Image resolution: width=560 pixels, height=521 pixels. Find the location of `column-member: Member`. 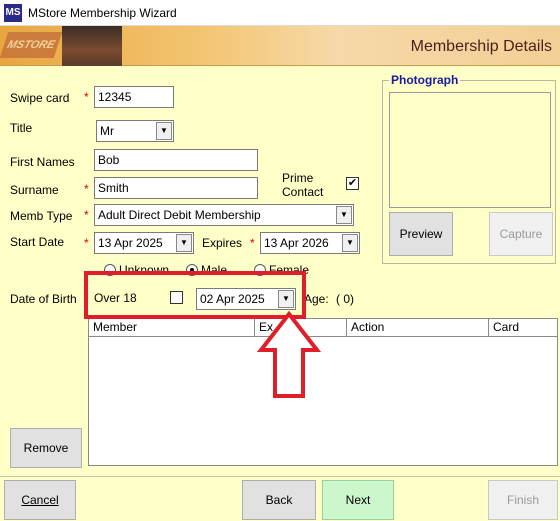

column-member: Member is located at coordinates (172, 327).